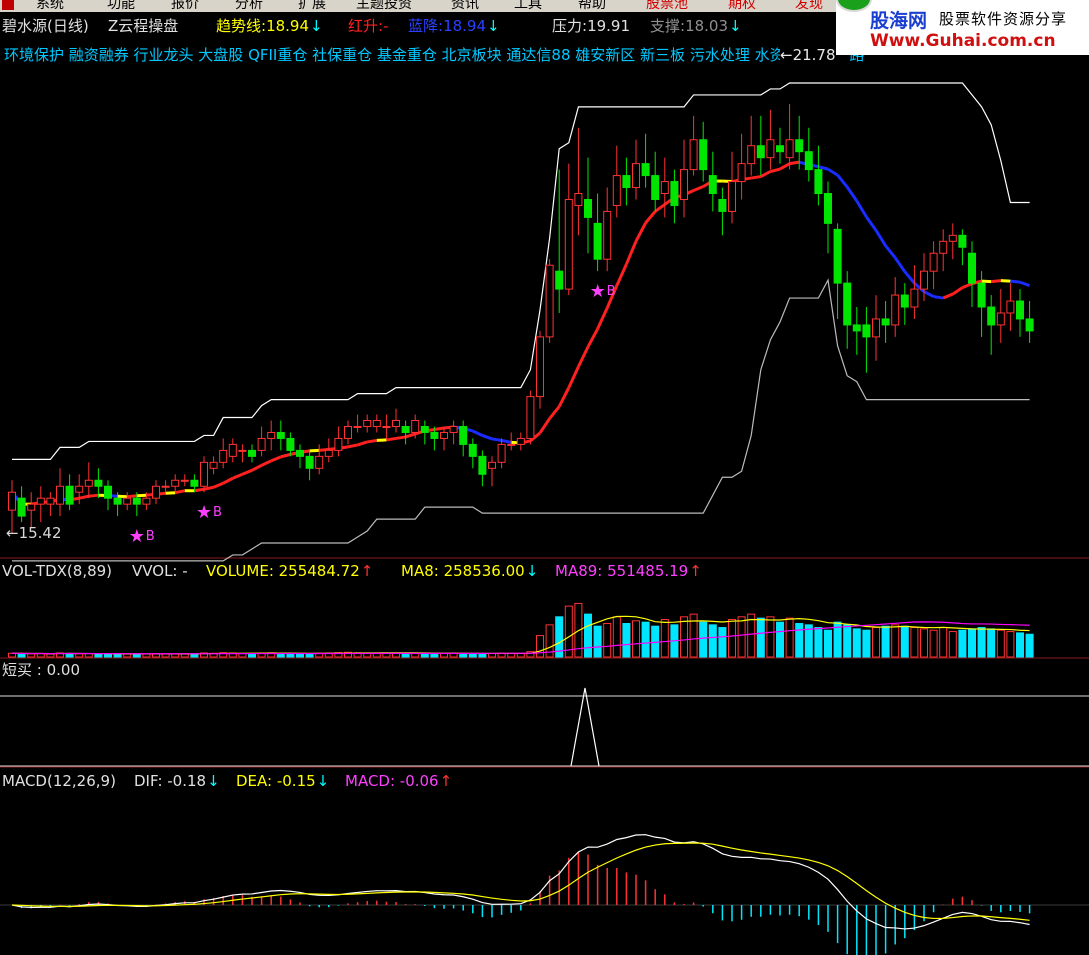  Describe the element at coordinates (585, 727) in the screenshot. I see `short-buy-spike` at that location.